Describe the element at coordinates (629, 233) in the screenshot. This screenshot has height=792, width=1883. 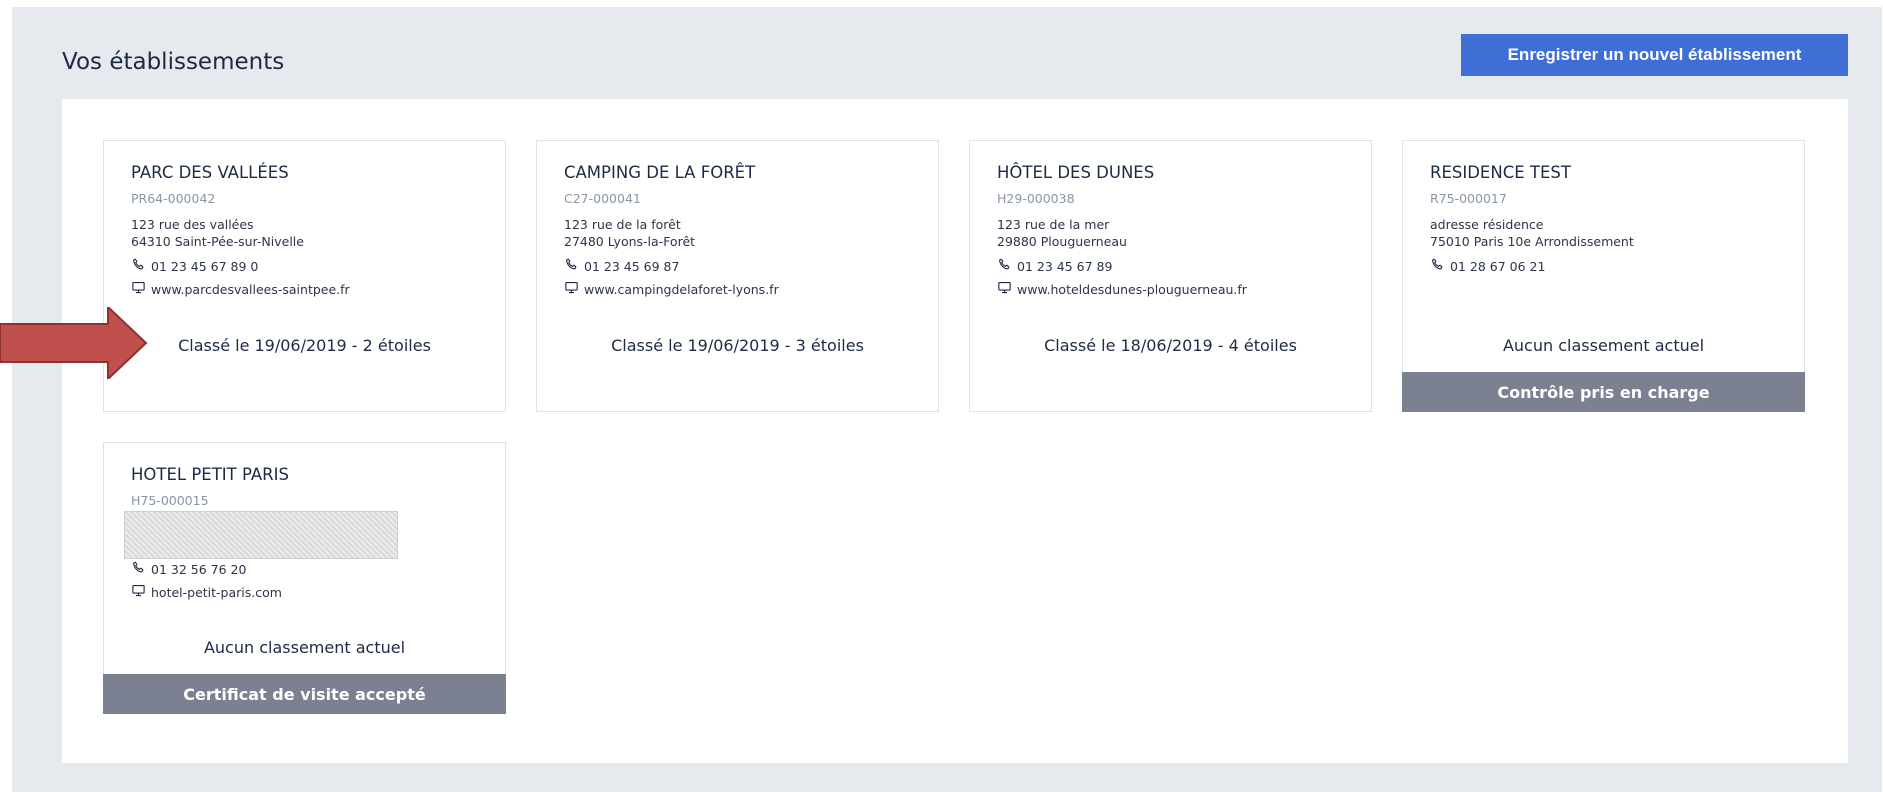
I see `establishment-address: 123 rue de la forêt 27480 Lyons-la-Forêt` at that location.